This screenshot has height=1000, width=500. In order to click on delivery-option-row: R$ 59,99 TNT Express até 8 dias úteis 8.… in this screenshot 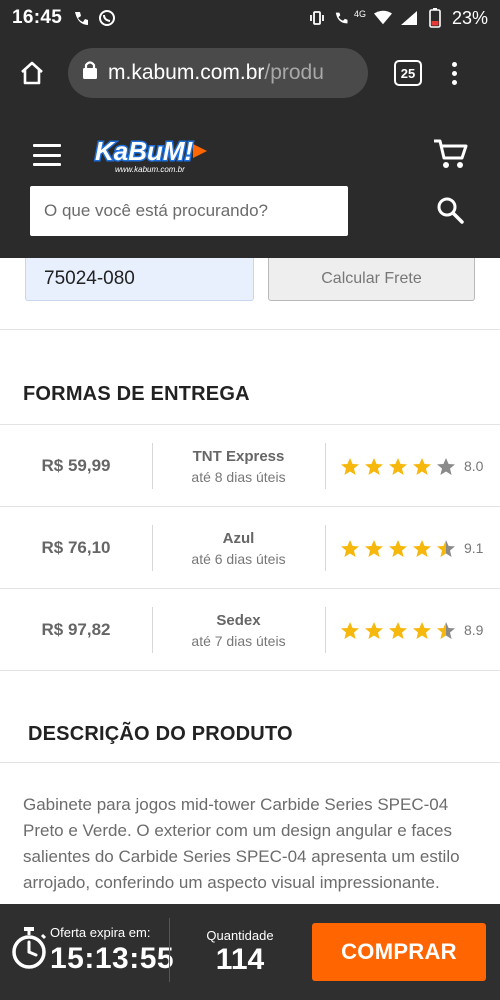, I will do `click(250, 466)`.